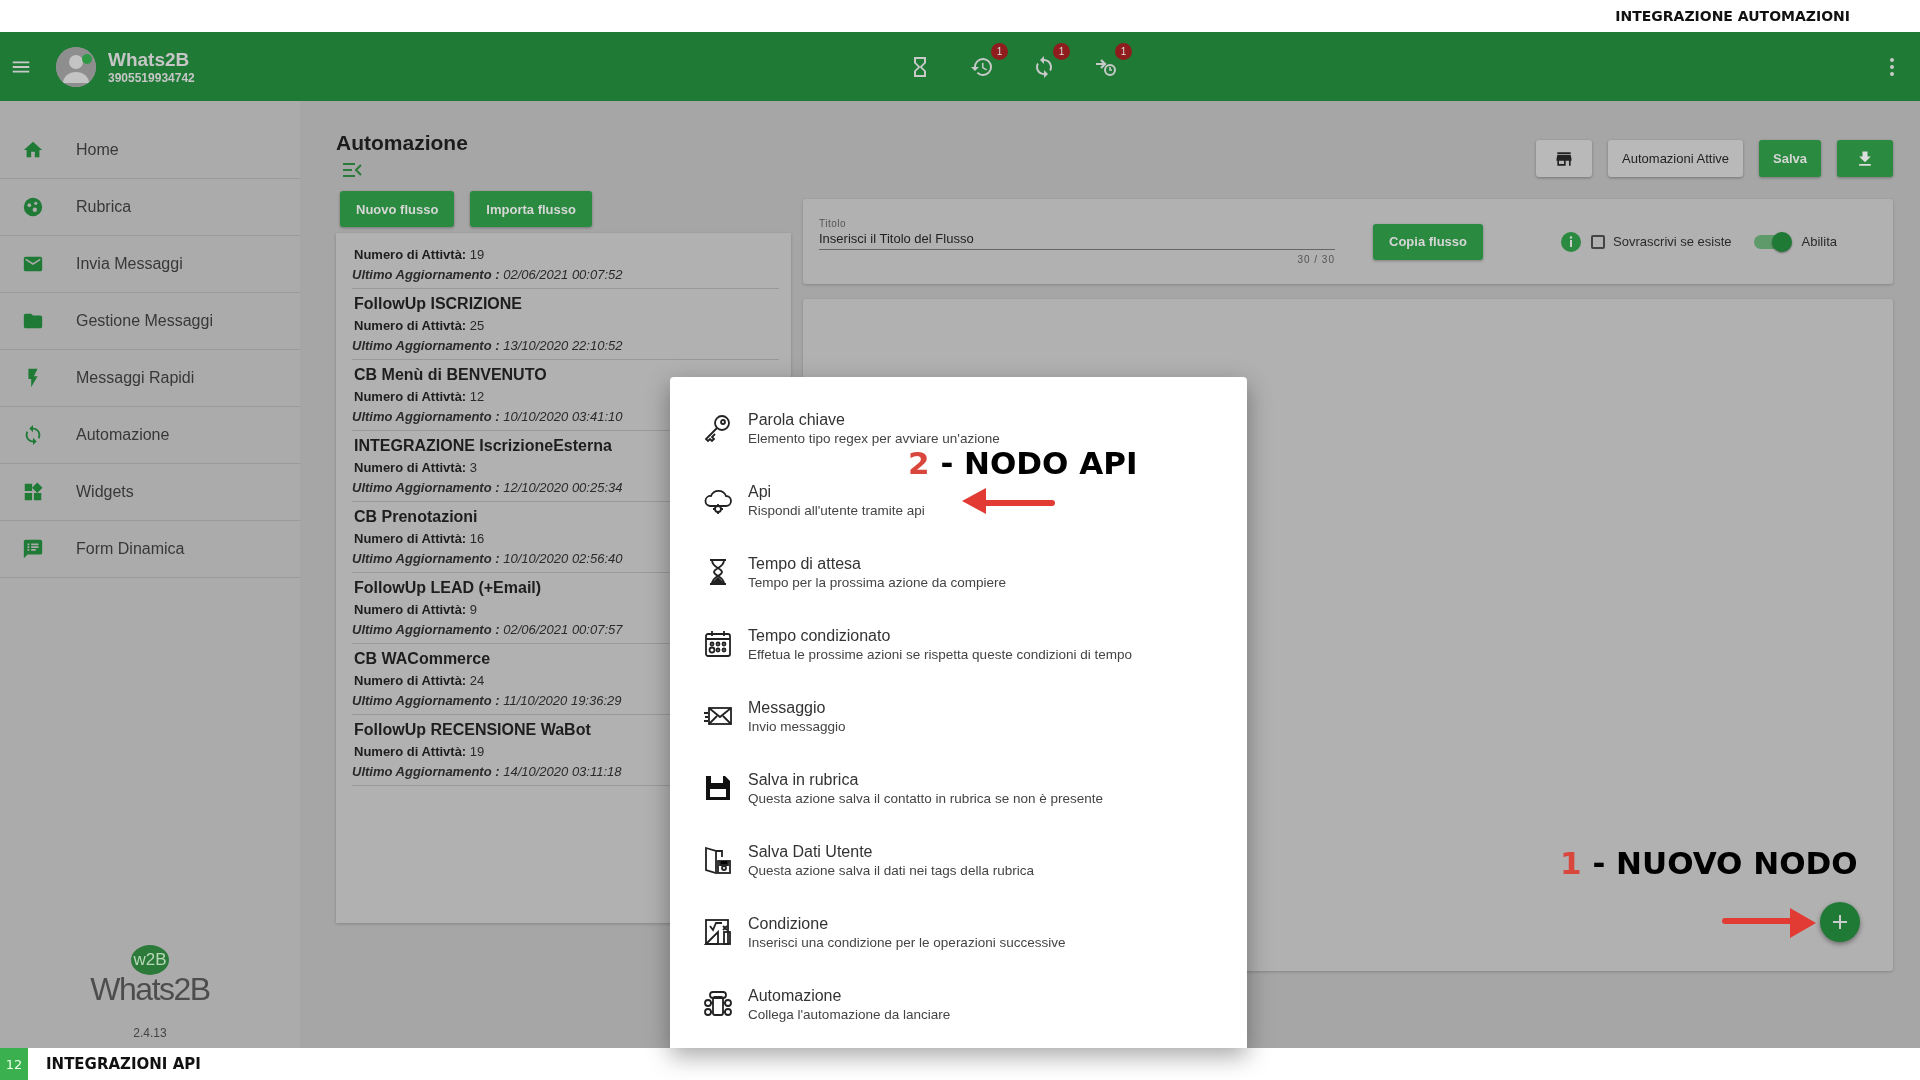  What do you see at coordinates (487, 629) in the screenshot?
I see `last-update: Ultimo Aggiornamento : 02/06/2021 00:07:57` at bounding box center [487, 629].